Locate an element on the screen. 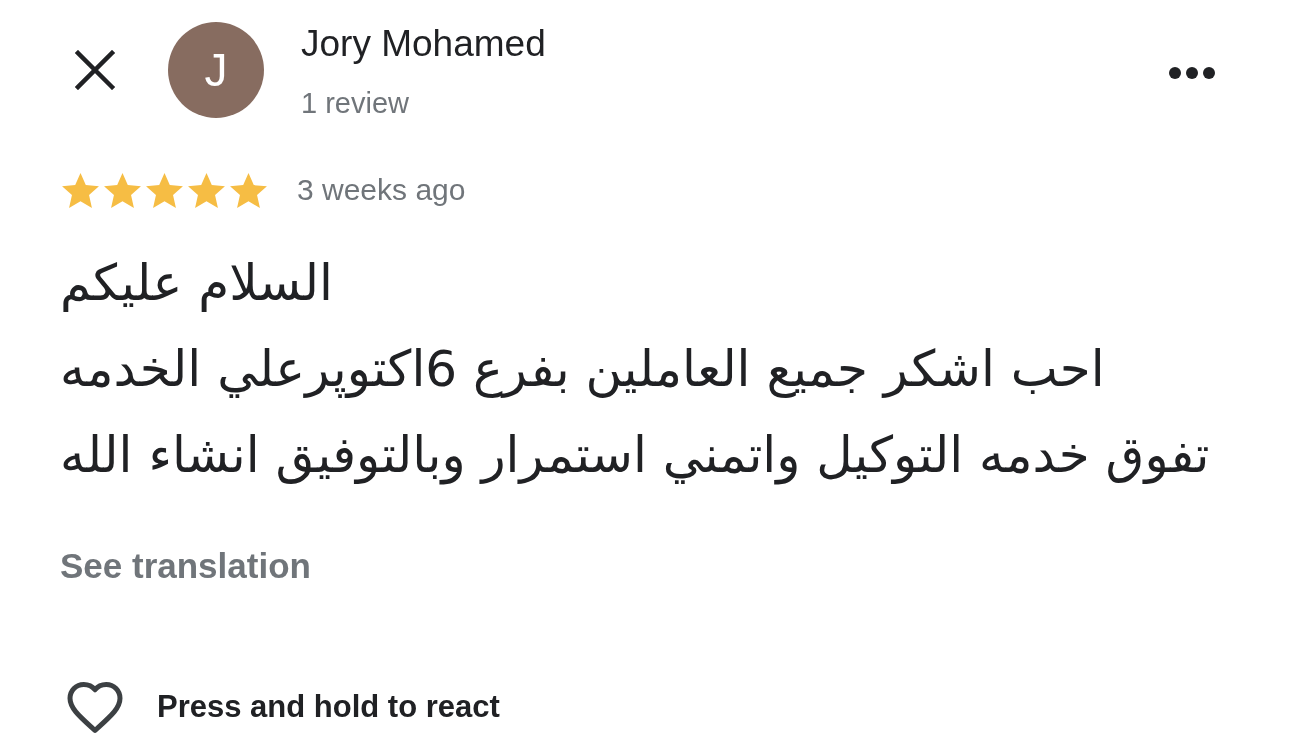  close-icon is located at coordinates (95, 70).